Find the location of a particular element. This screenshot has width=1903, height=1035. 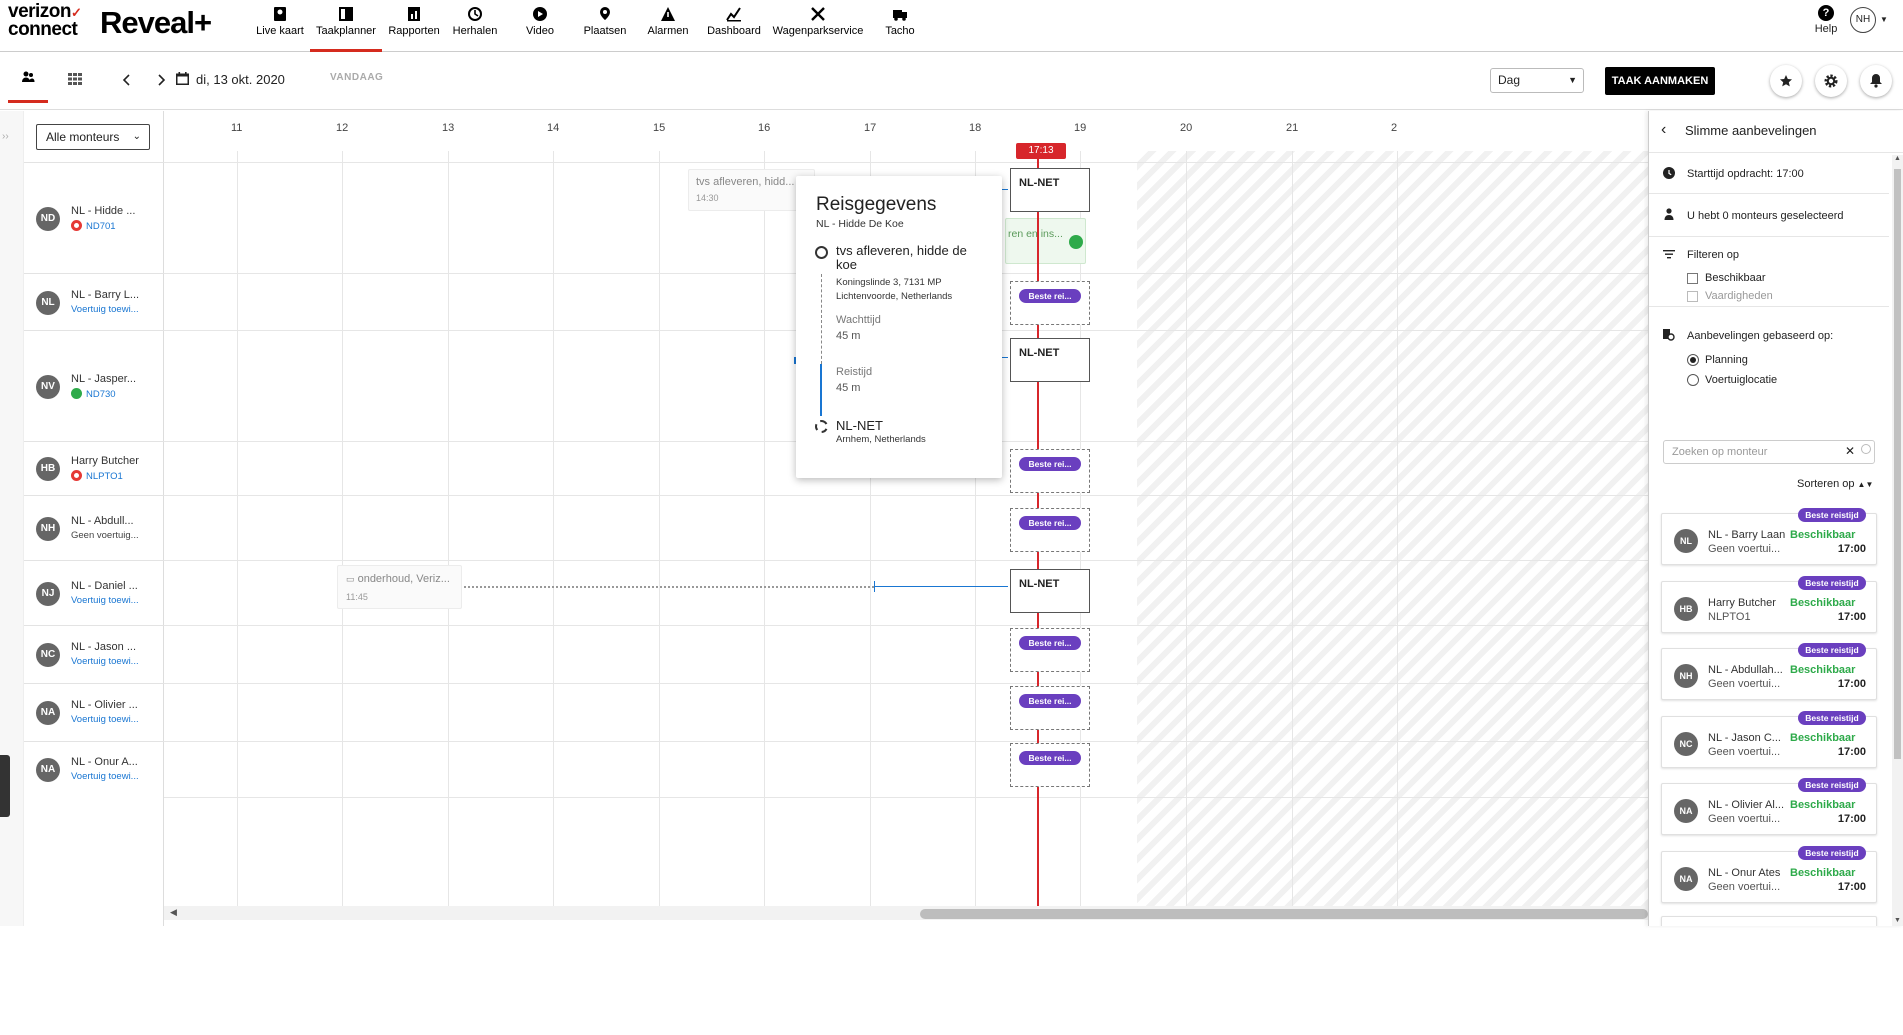

skills-label: Vaardigheden is located at coordinates (1739, 296).